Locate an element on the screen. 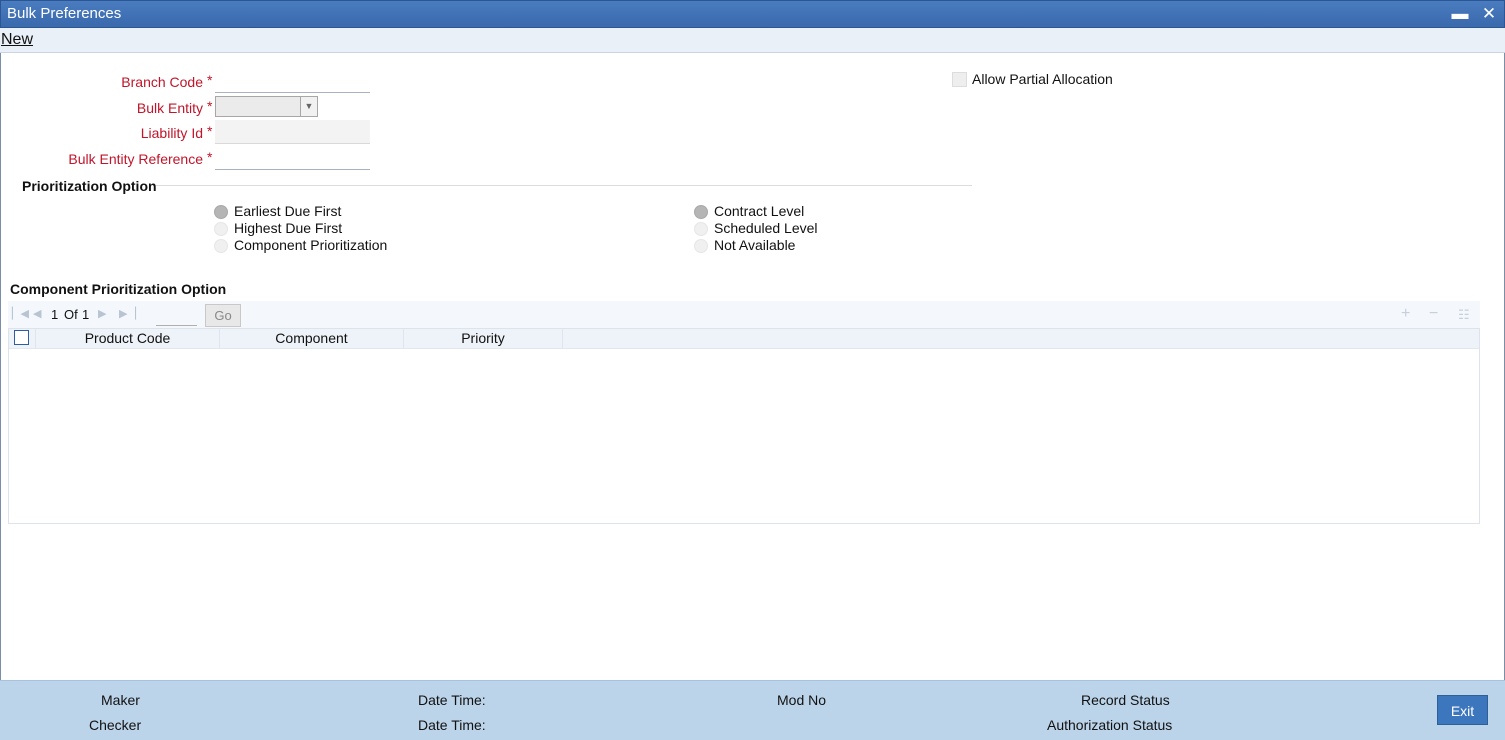 Image resolution: width=1505 pixels, height=740 pixels. bulk-entity-select: ▼ is located at coordinates (266, 106).